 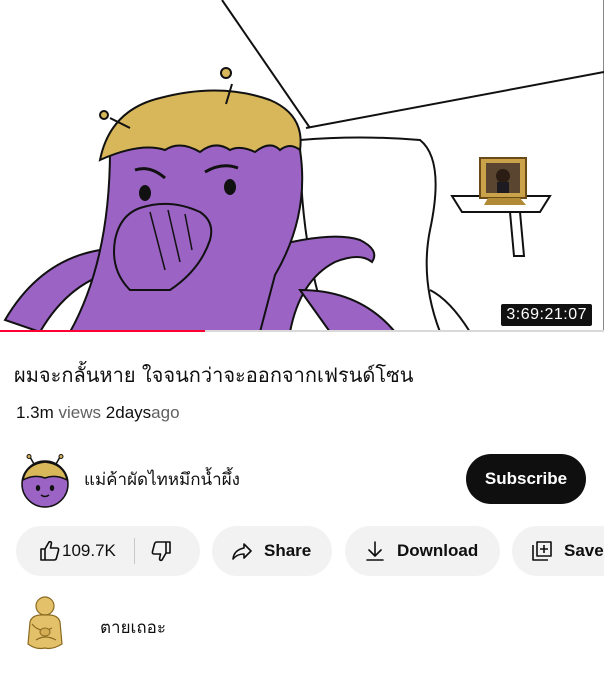 What do you see at coordinates (128, 412) in the screenshot?
I see `upload-age: 2days` at bounding box center [128, 412].